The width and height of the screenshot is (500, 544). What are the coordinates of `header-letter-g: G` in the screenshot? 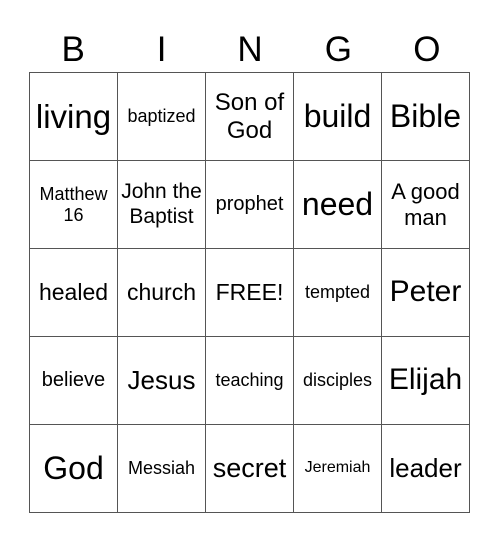 It's located at (338, 49).